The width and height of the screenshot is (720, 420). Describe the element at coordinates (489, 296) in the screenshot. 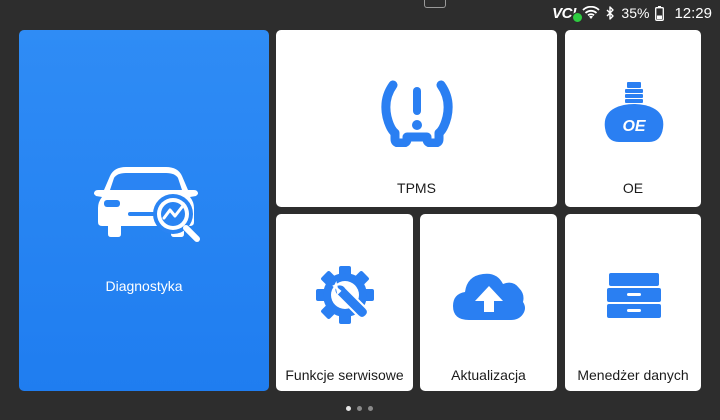

I see `cloud-upload-icon` at that location.